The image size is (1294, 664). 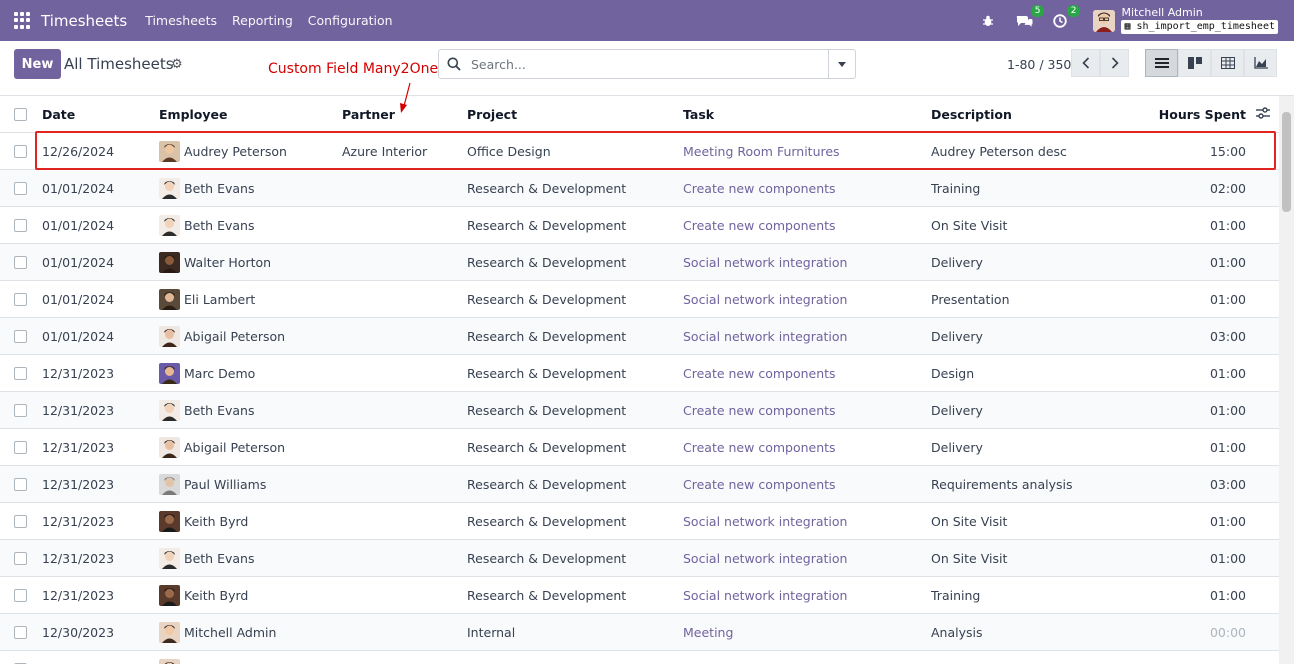 What do you see at coordinates (385, 151) in the screenshot?
I see `cell-partner: Azure Interior` at bounding box center [385, 151].